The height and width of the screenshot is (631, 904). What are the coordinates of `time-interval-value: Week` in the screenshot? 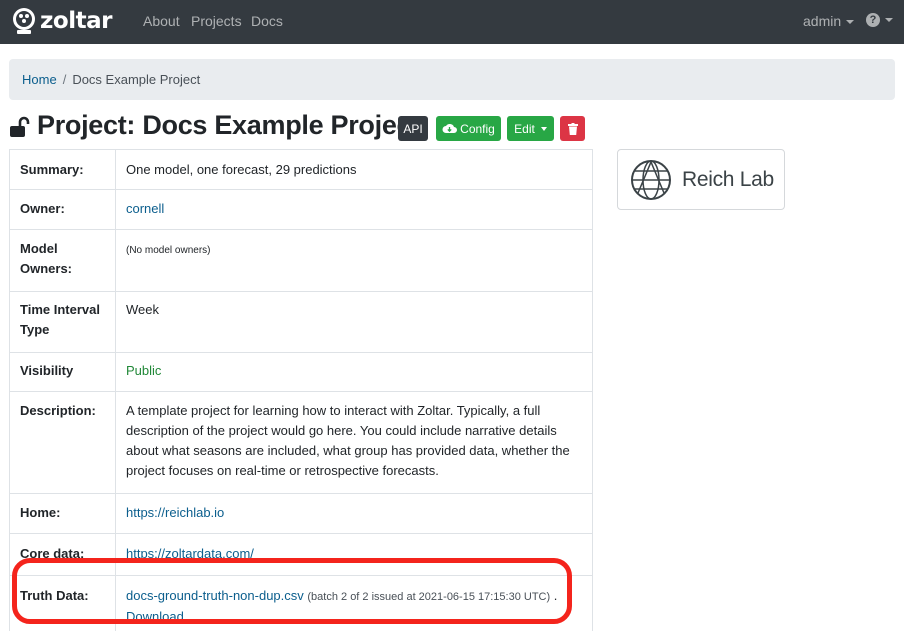 It's located at (354, 322).